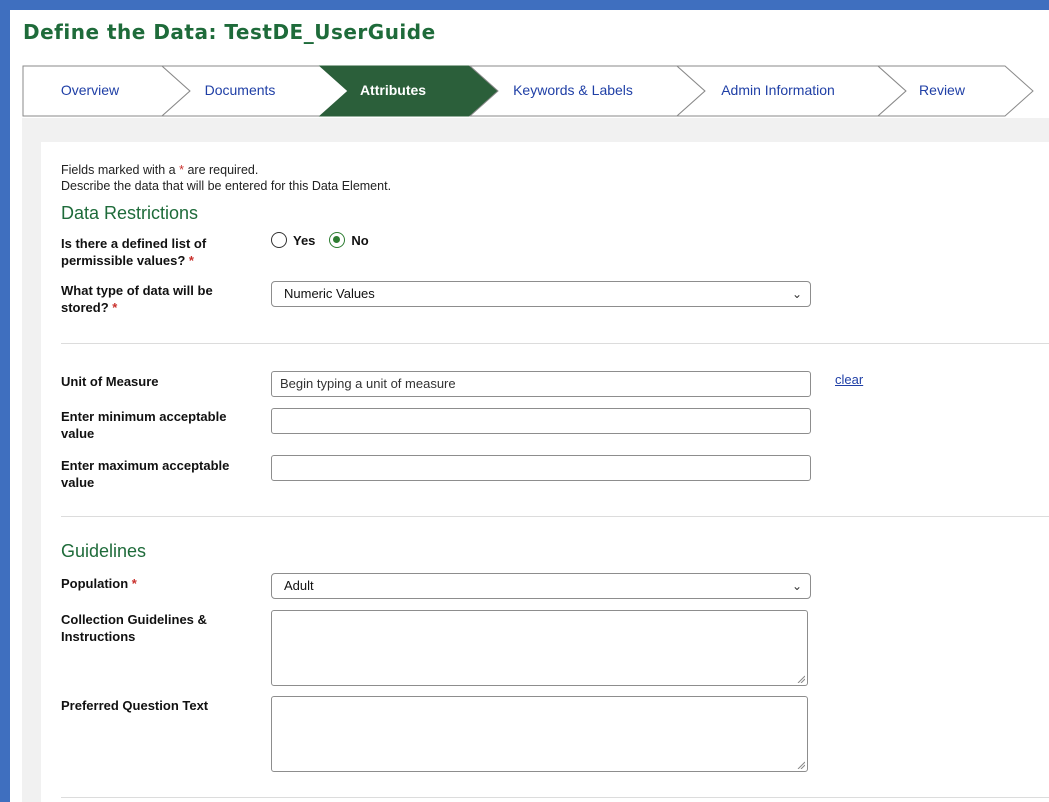  What do you see at coordinates (299, 585) in the screenshot?
I see `population-select-value: Adult` at bounding box center [299, 585].